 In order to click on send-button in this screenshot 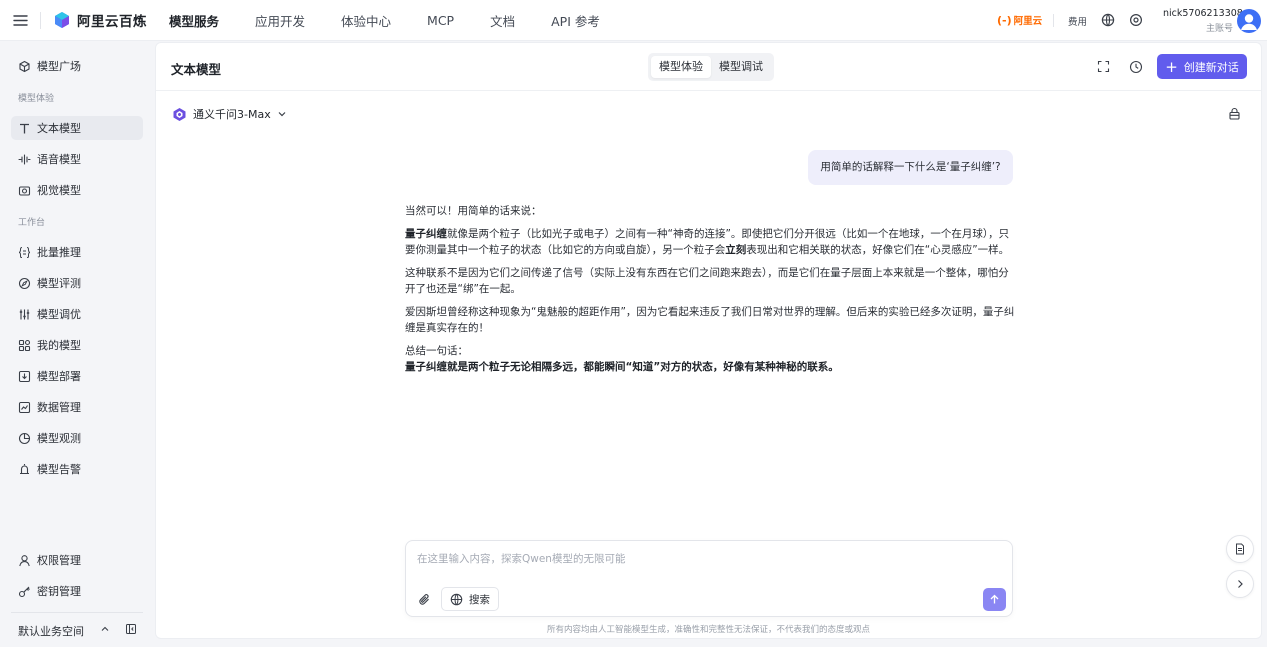, I will do `click(994, 599)`.